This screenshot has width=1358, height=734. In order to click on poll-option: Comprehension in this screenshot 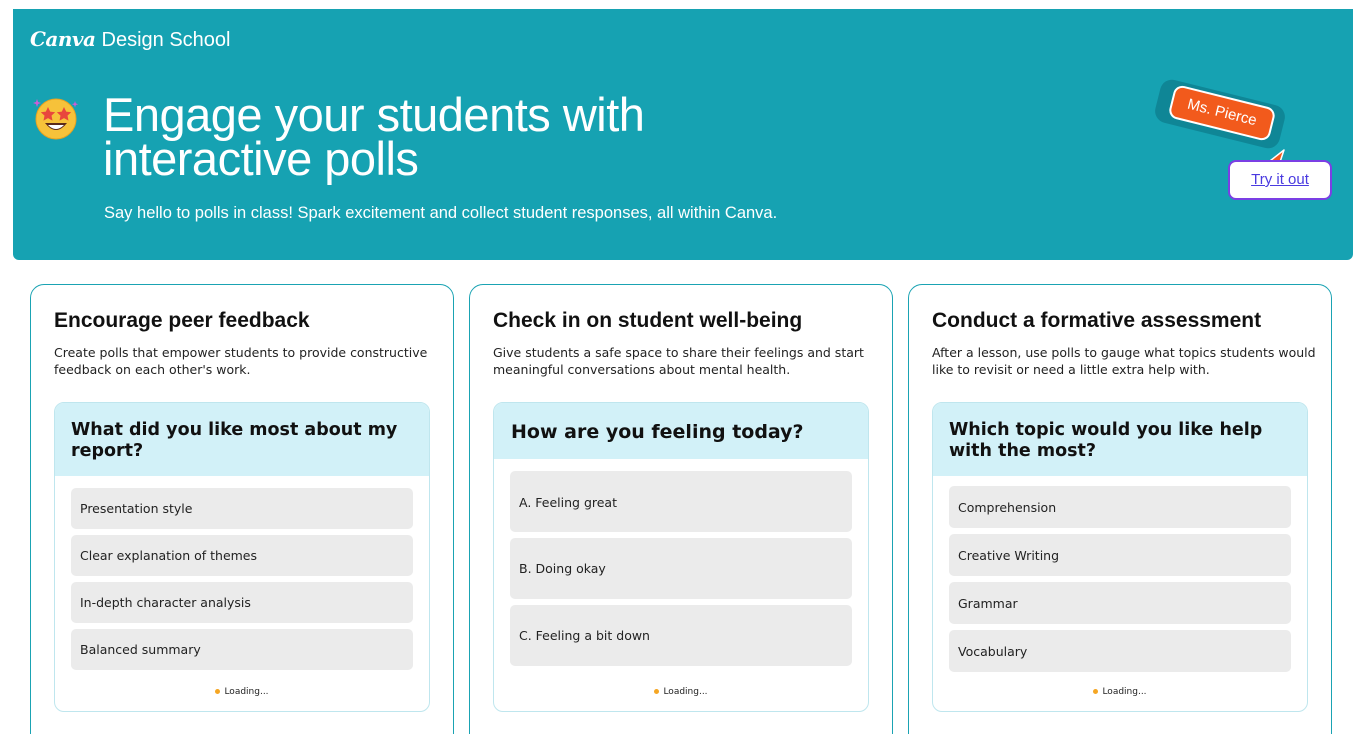, I will do `click(1120, 507)`.